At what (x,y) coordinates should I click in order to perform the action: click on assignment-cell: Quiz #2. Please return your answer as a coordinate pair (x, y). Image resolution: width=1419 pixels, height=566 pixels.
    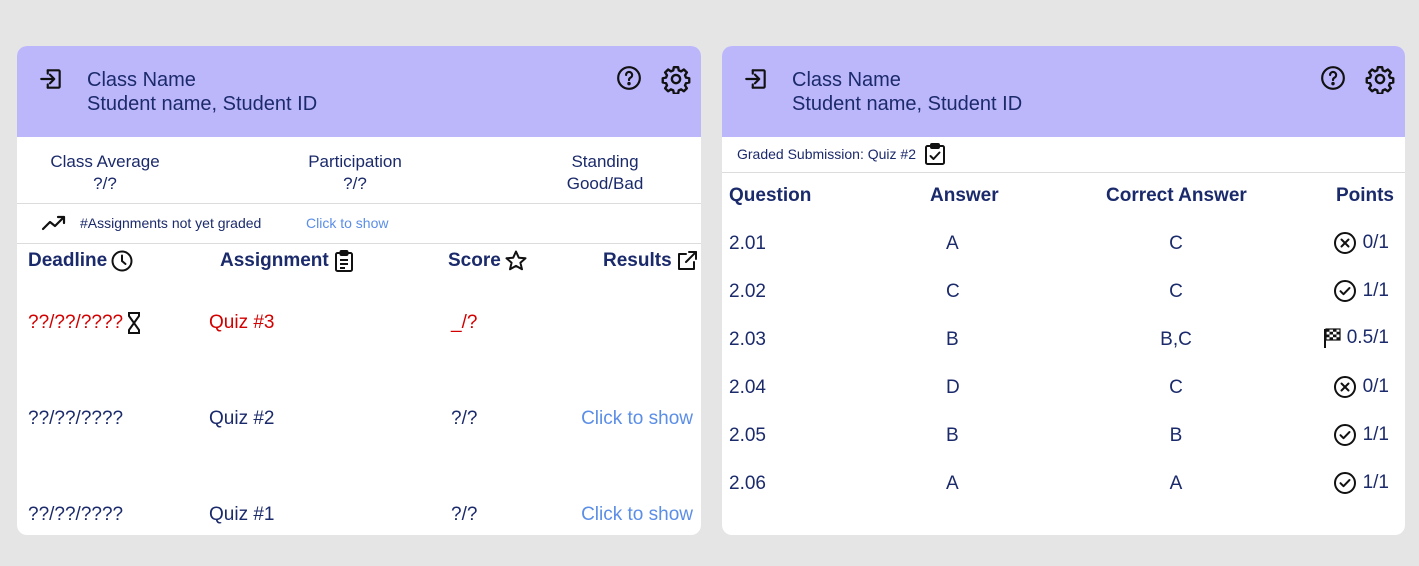
    Looking at the image, I should click on (241, 419).